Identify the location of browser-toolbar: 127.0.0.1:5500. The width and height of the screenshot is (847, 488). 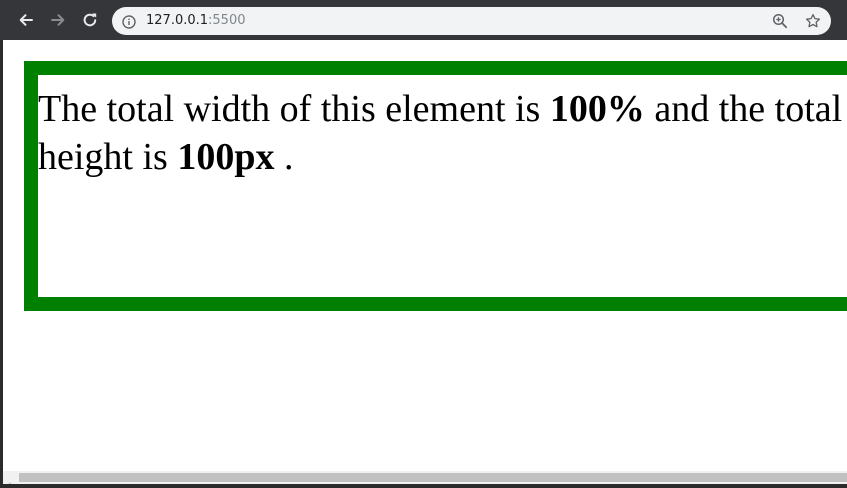
(423, 20).